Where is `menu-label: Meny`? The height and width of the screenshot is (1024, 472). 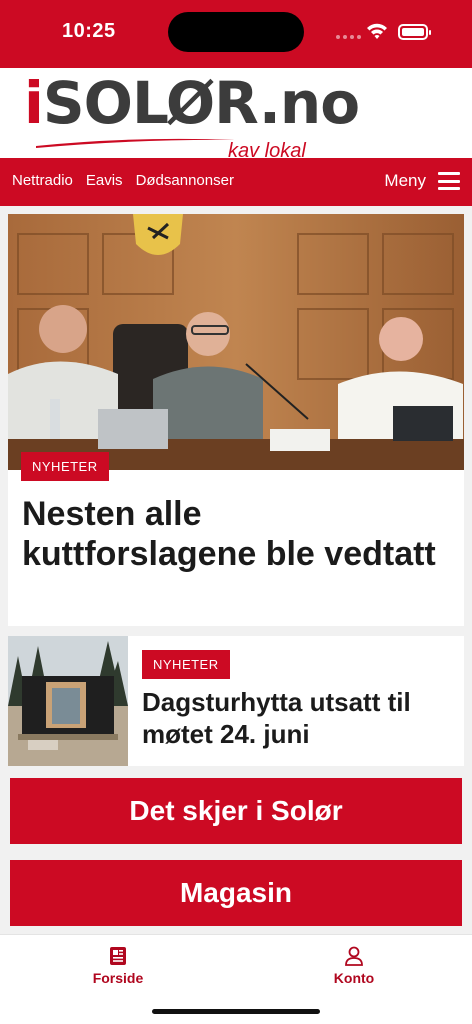 menu-label: Meny is located at coordinates (405, 180).